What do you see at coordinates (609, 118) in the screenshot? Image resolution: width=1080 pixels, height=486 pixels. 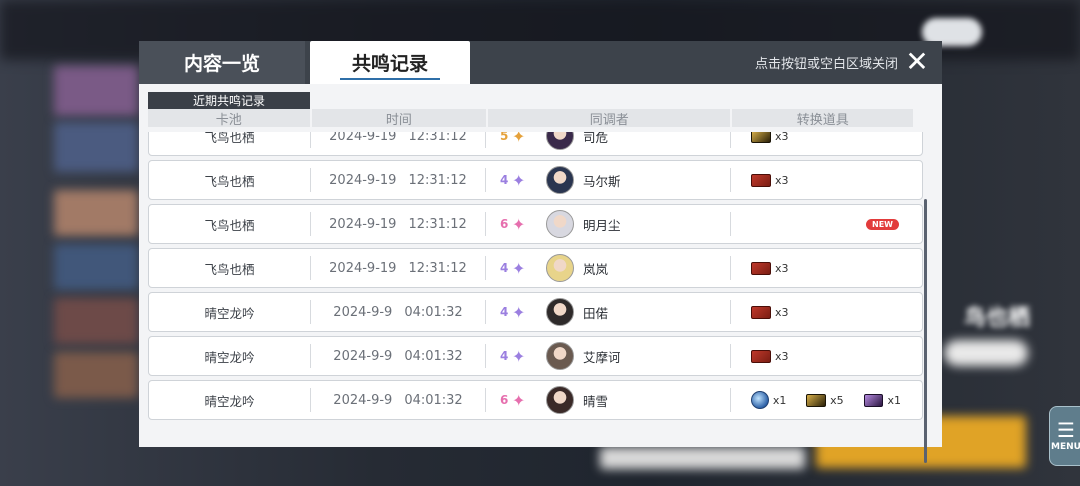 I see `column-header-character: 同调者` at bounding box center [609, 118].